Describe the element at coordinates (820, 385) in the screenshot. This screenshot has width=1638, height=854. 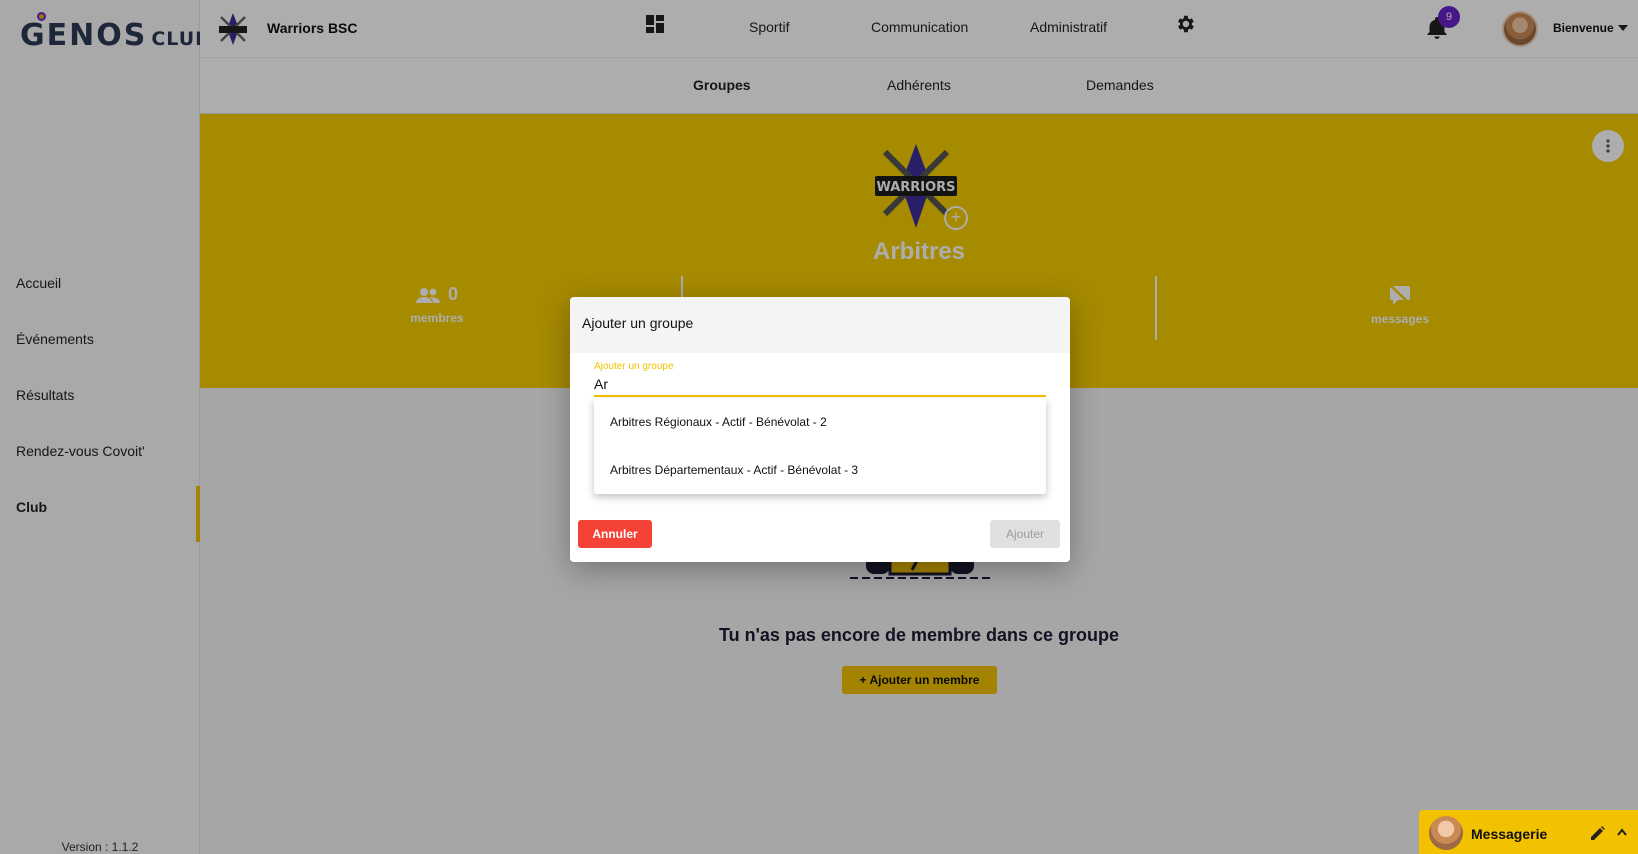
I see `group-search-input` at that location.